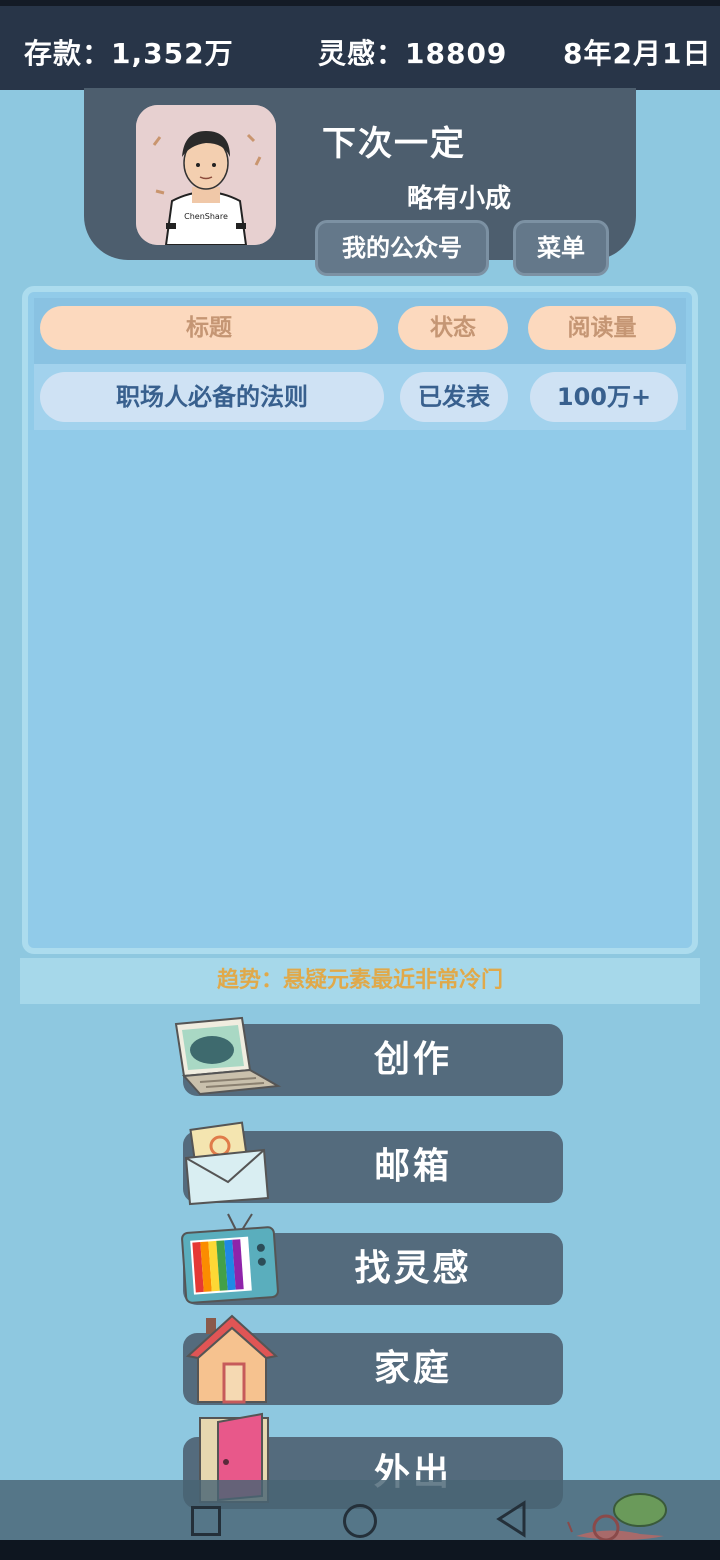 This screenshot has width=720, height=1560. Describe the element at coordinates (228, 1056) in the screenshot. I see `laptop-icon` at that location.